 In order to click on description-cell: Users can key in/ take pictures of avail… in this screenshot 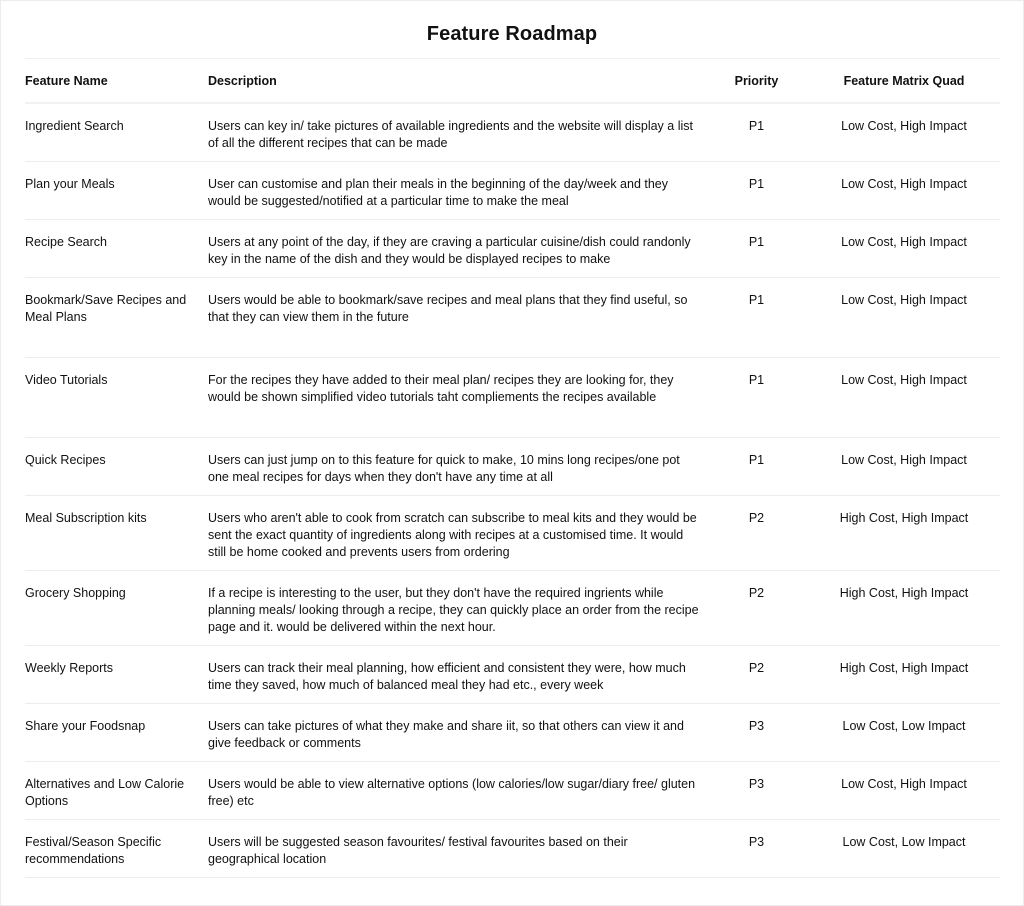, I will do `click(456, 132)`.